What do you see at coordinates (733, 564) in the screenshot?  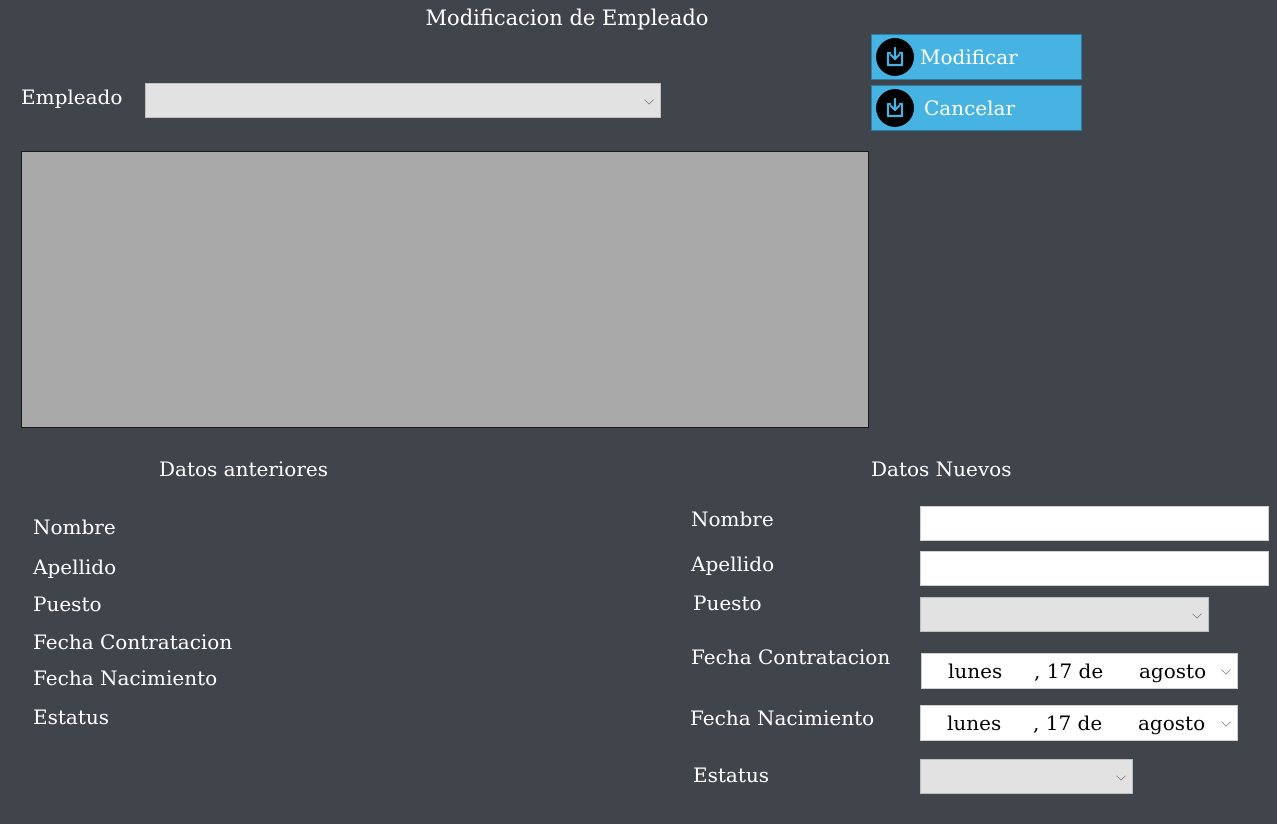 I see `new-apellido-label: Apellido` at bounding box center [733, 564].